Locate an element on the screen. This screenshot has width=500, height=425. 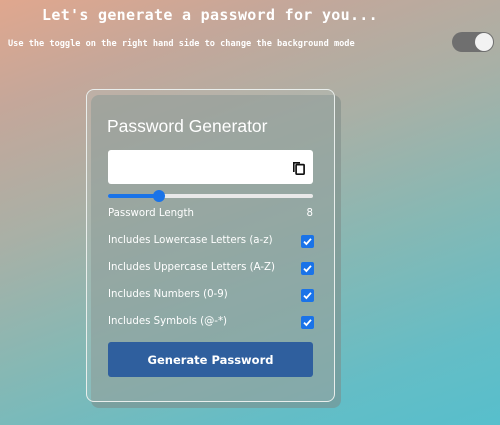
copy-icon is located at coordinates (298, 167).